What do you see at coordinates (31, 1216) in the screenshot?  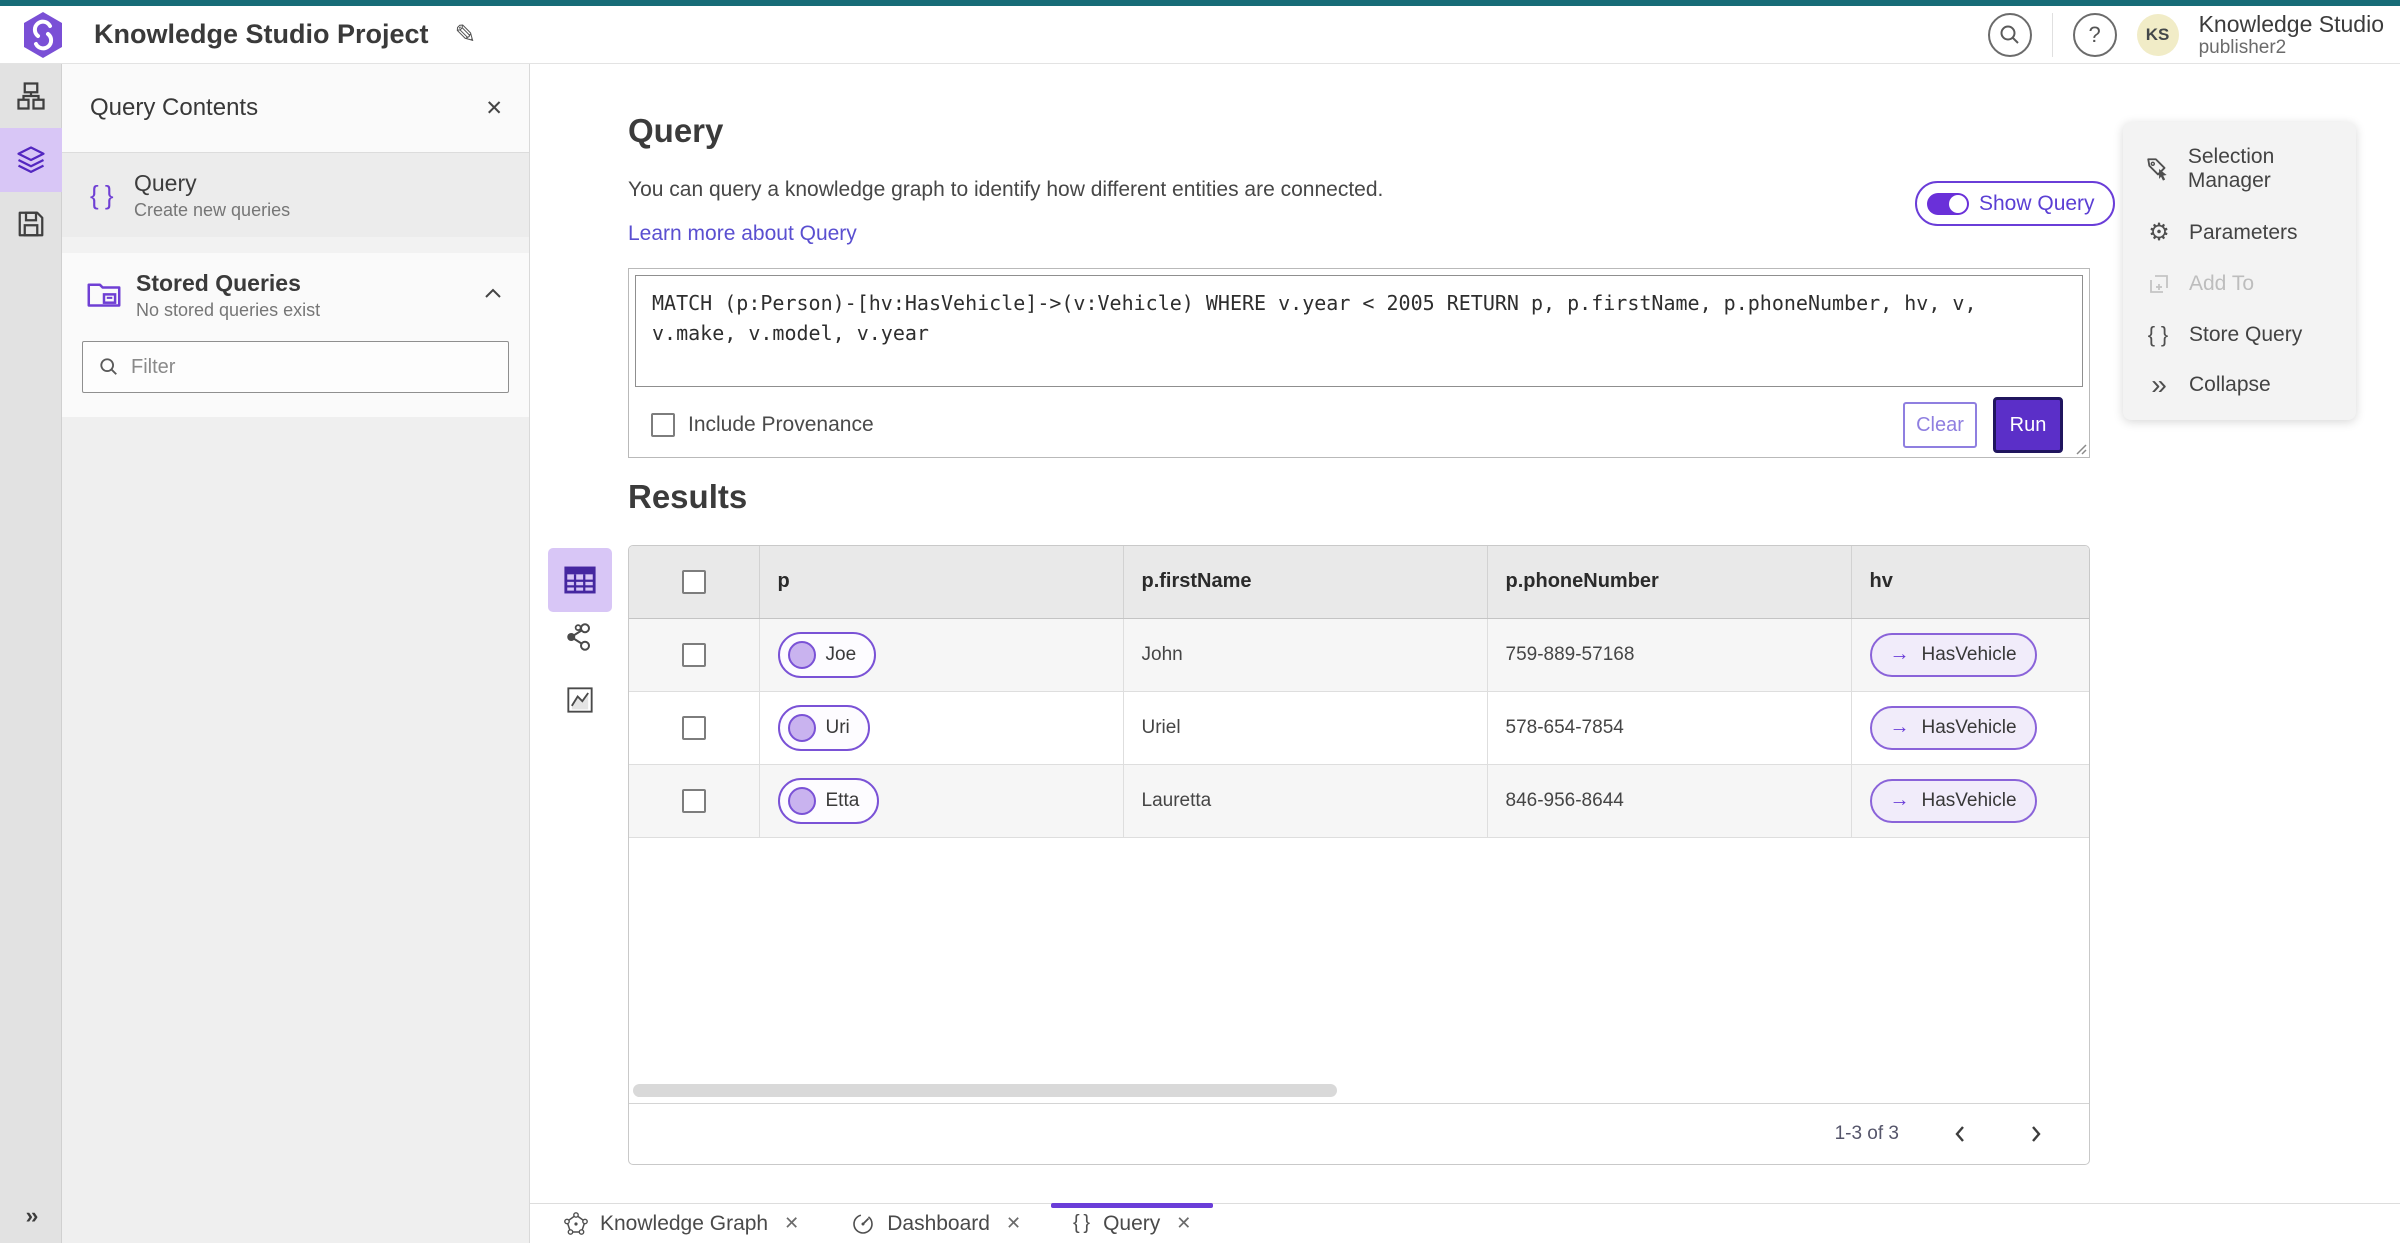 I see `rail-expand-chevrons: ››` at bounding box center [31, 1216].